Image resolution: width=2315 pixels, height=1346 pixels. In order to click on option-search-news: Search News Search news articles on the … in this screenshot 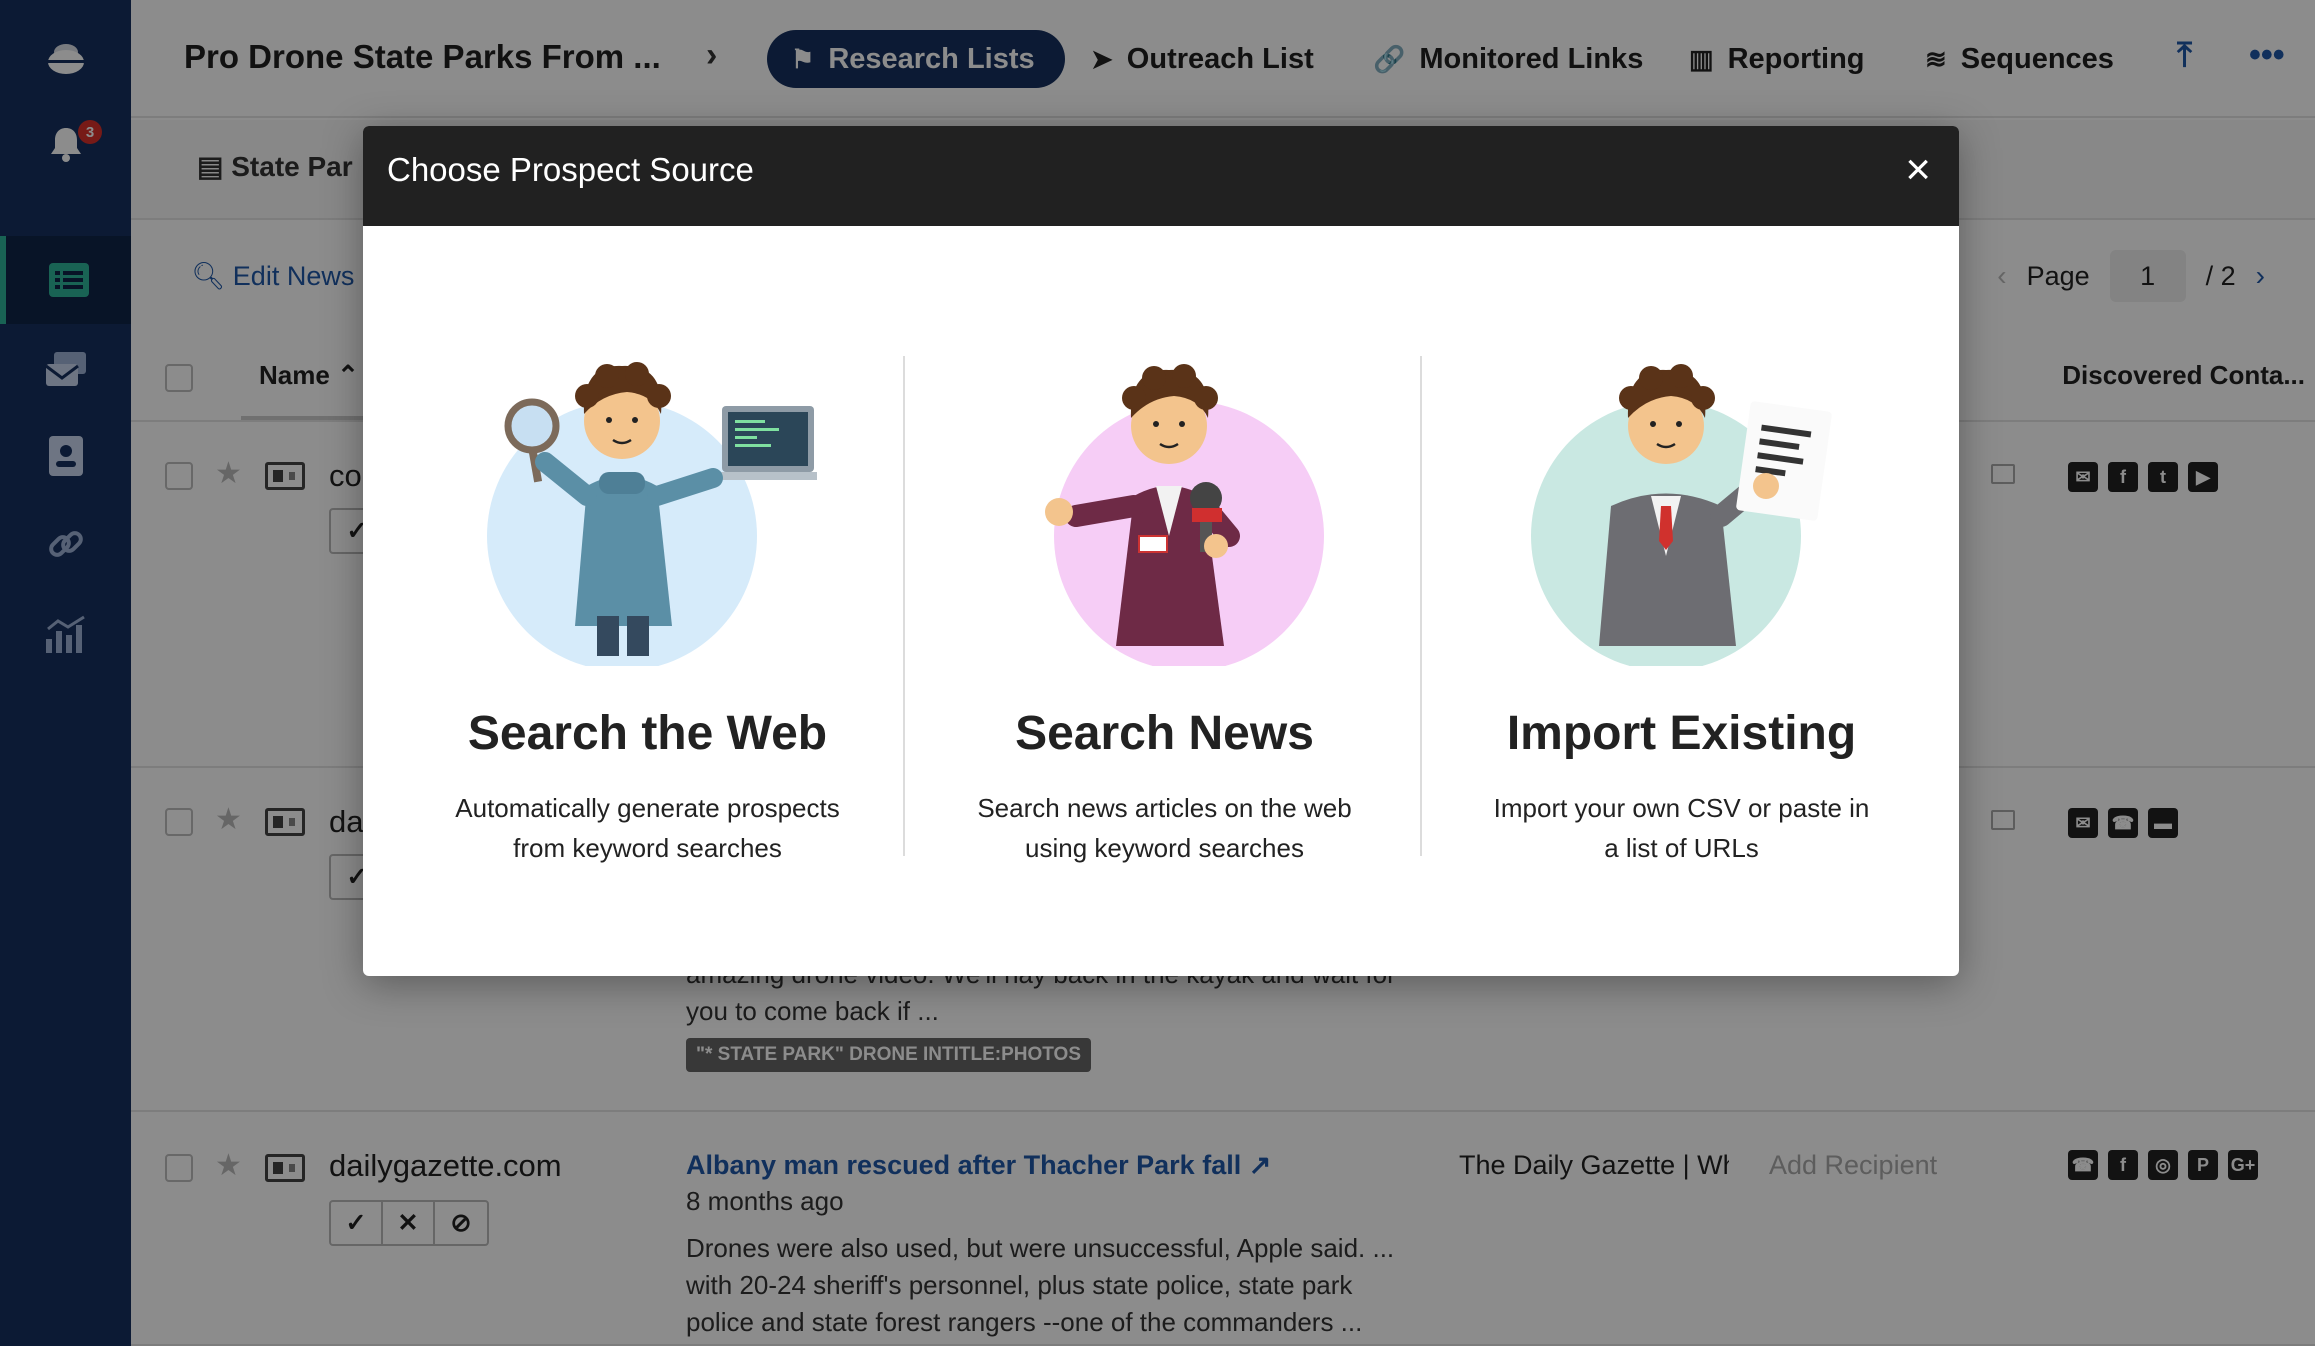, I will do `click(1164, 601)`.